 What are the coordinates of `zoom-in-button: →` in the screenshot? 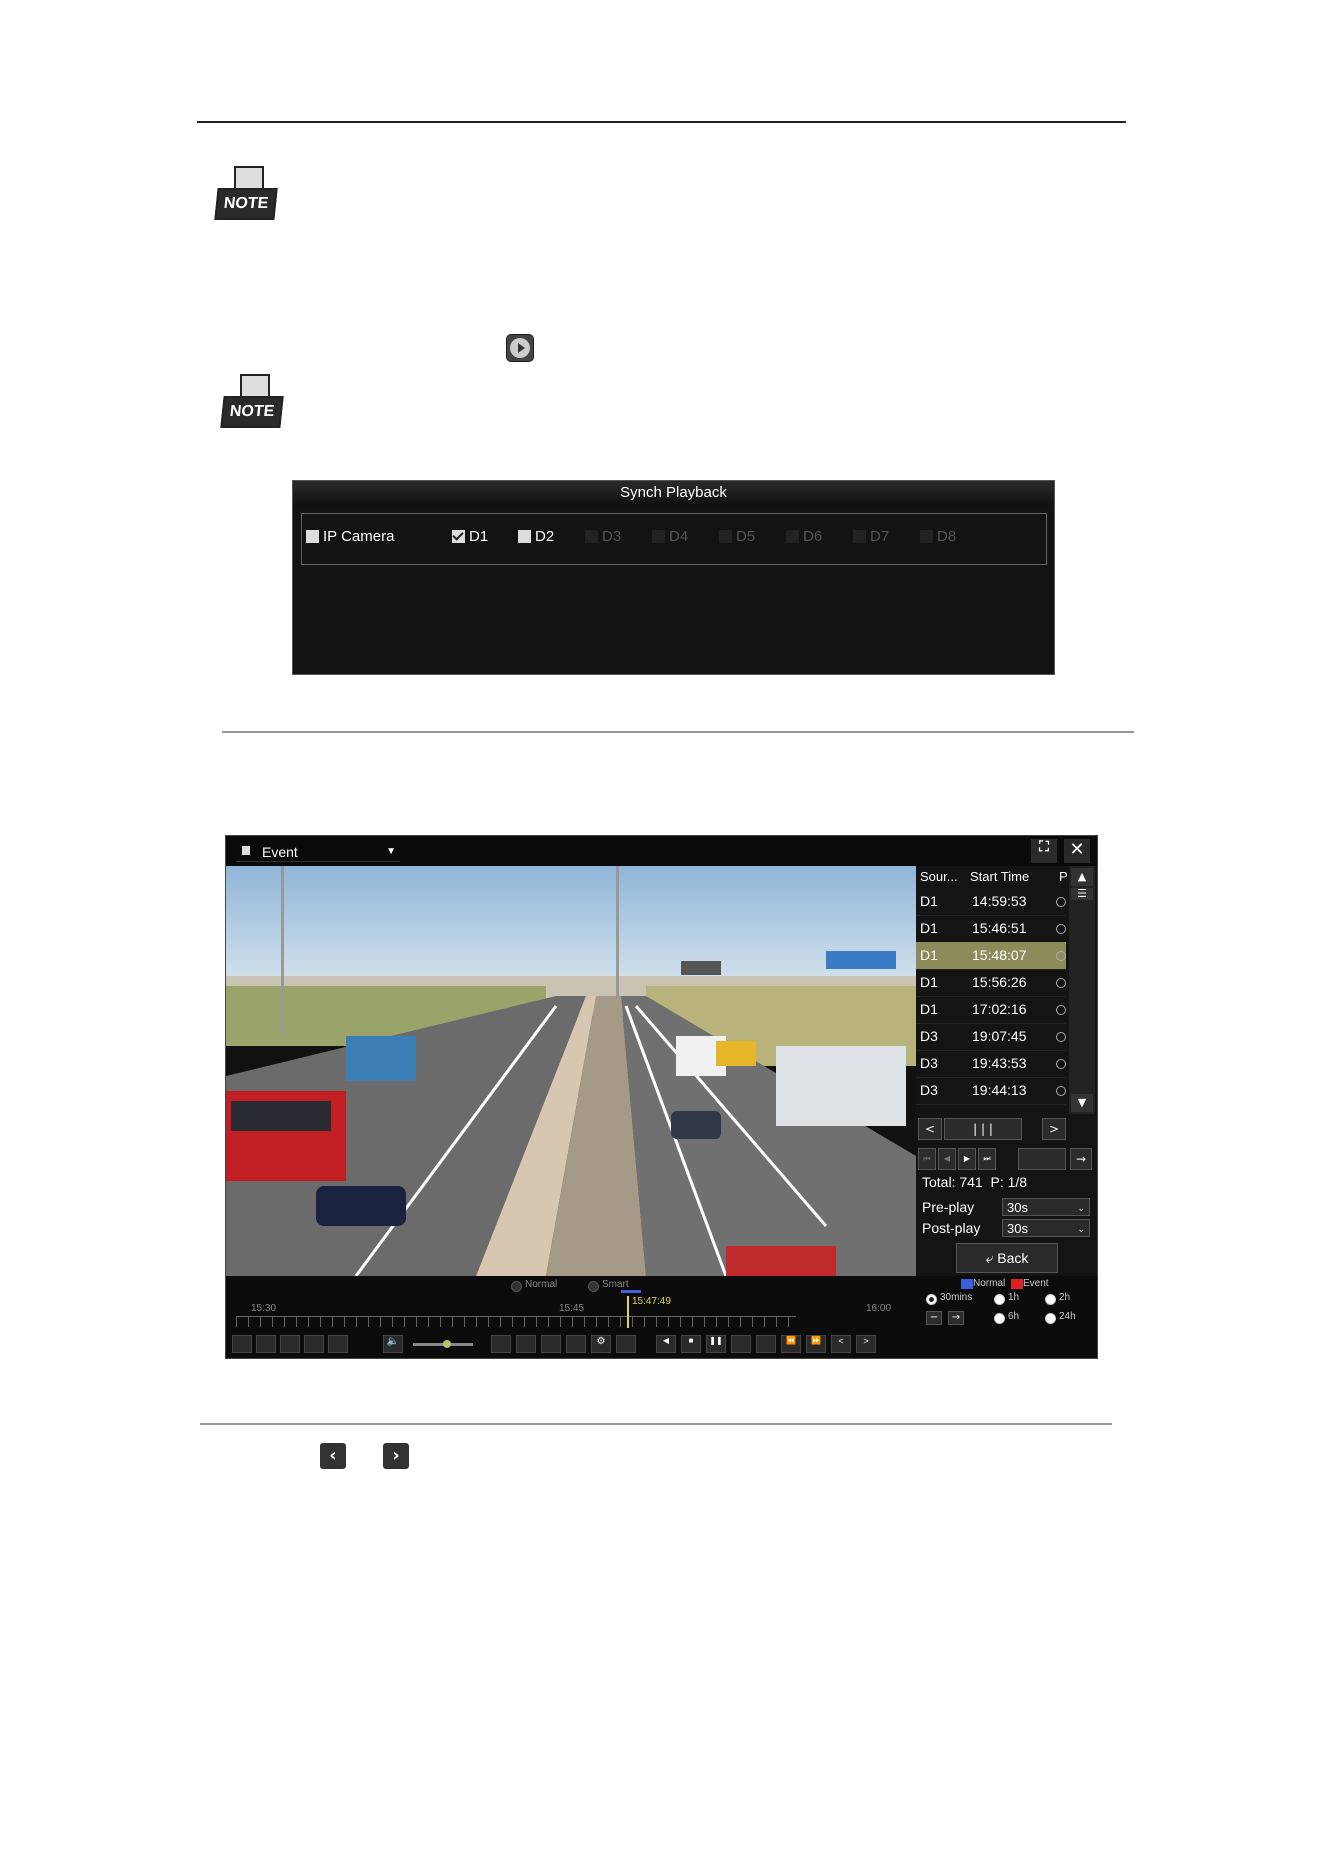 It's located at (956, 1318).